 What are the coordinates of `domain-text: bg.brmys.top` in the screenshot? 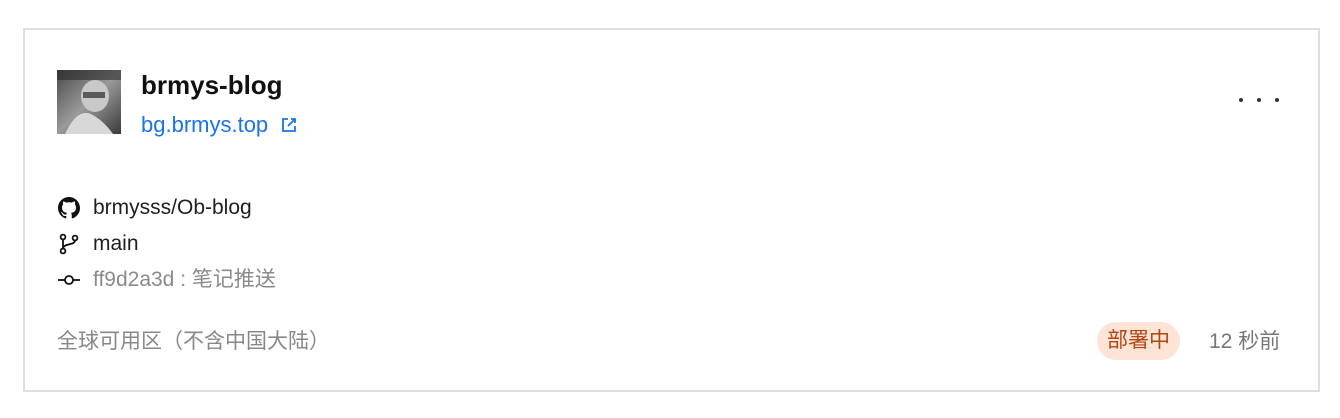 It's located at (204, 125).